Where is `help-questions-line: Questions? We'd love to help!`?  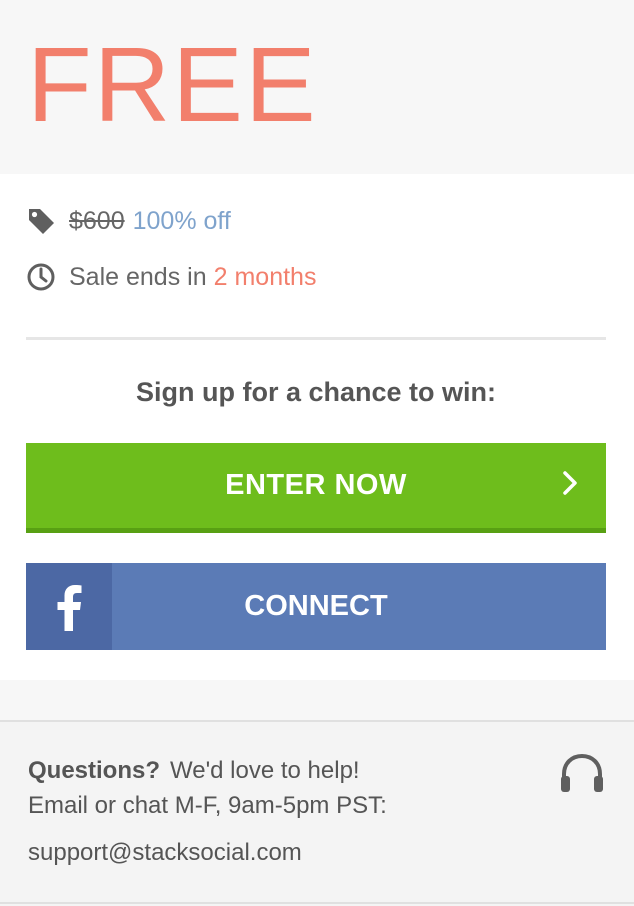 help-questions-line: Questions? We'd love to help! is located at coordinates (194, 771).